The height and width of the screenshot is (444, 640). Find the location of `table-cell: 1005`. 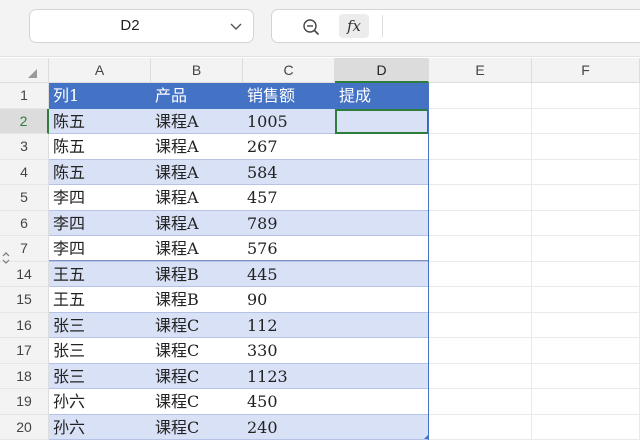

table-cell: 1005 is located at coordinates (289, 121).